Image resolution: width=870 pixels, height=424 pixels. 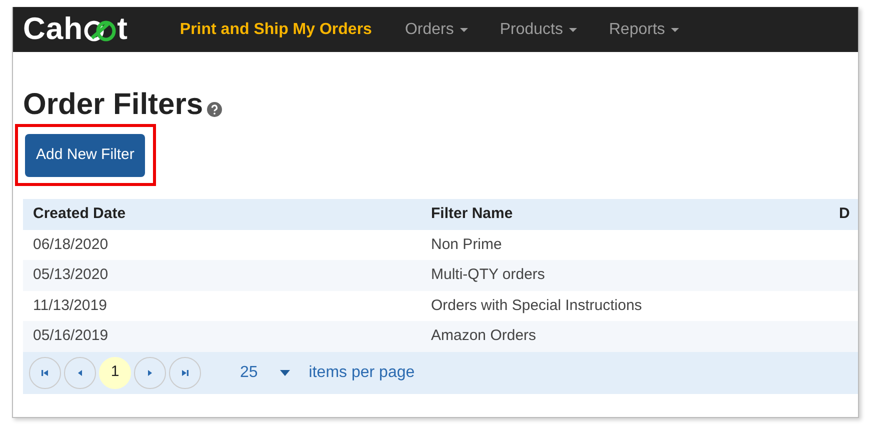 What do you see at coordinates (113, 104) in the screenshot?
I see `page-title: Order Filters` at bounding box center [113, 104].